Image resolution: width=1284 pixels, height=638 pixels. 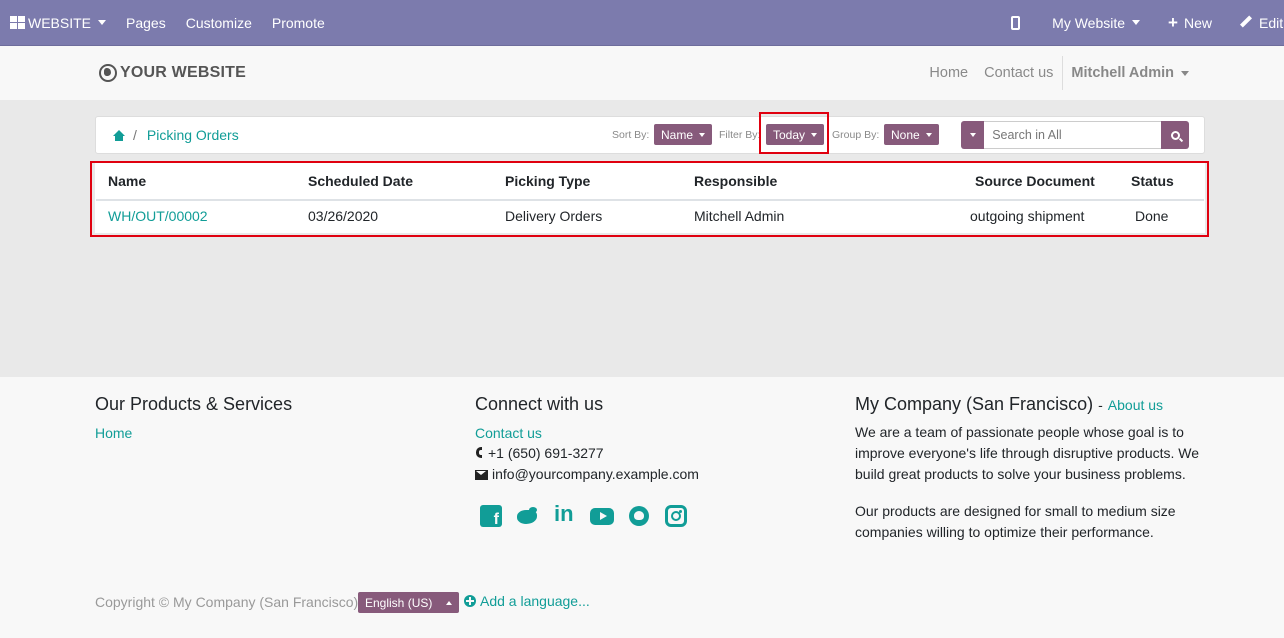 What do you see at coordinates (508, 433) in the screenshot?
I see `footer-contact-link: Contact us` at bounding box center [508, 433].